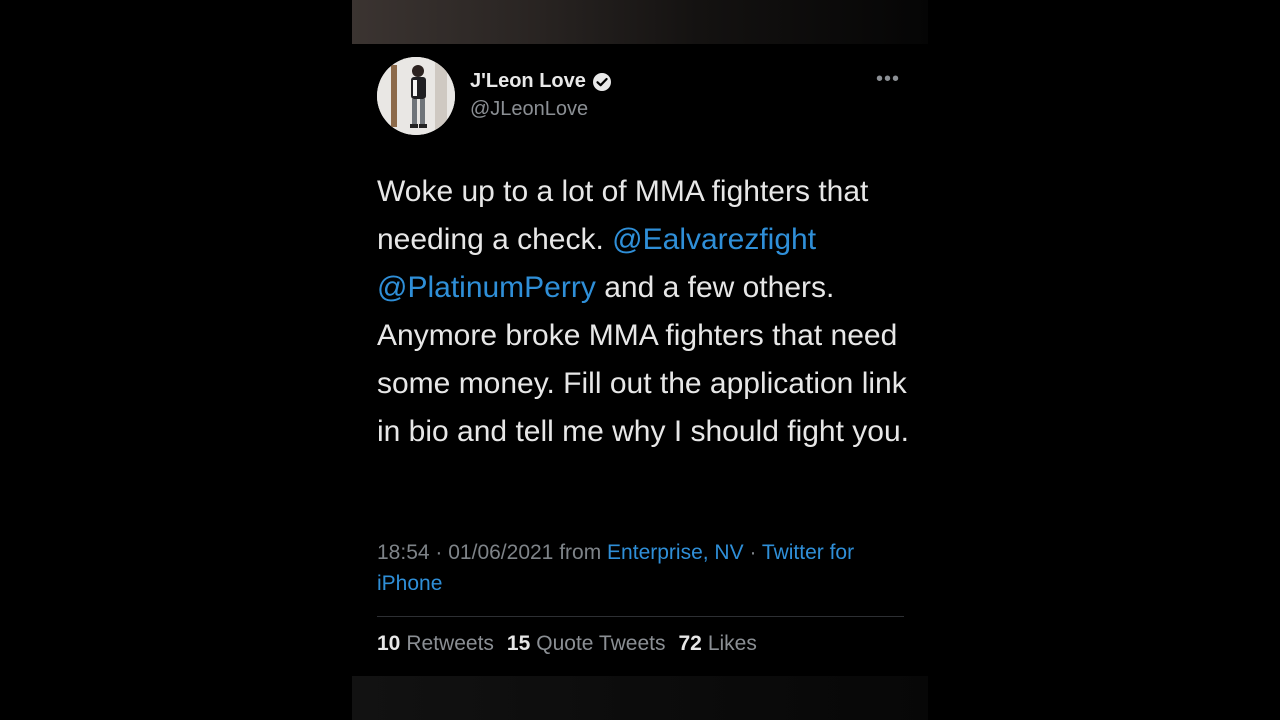 The image size is (1280, 720). I want to click on retweets-stat: 10 Retweets, so click(435, 644).